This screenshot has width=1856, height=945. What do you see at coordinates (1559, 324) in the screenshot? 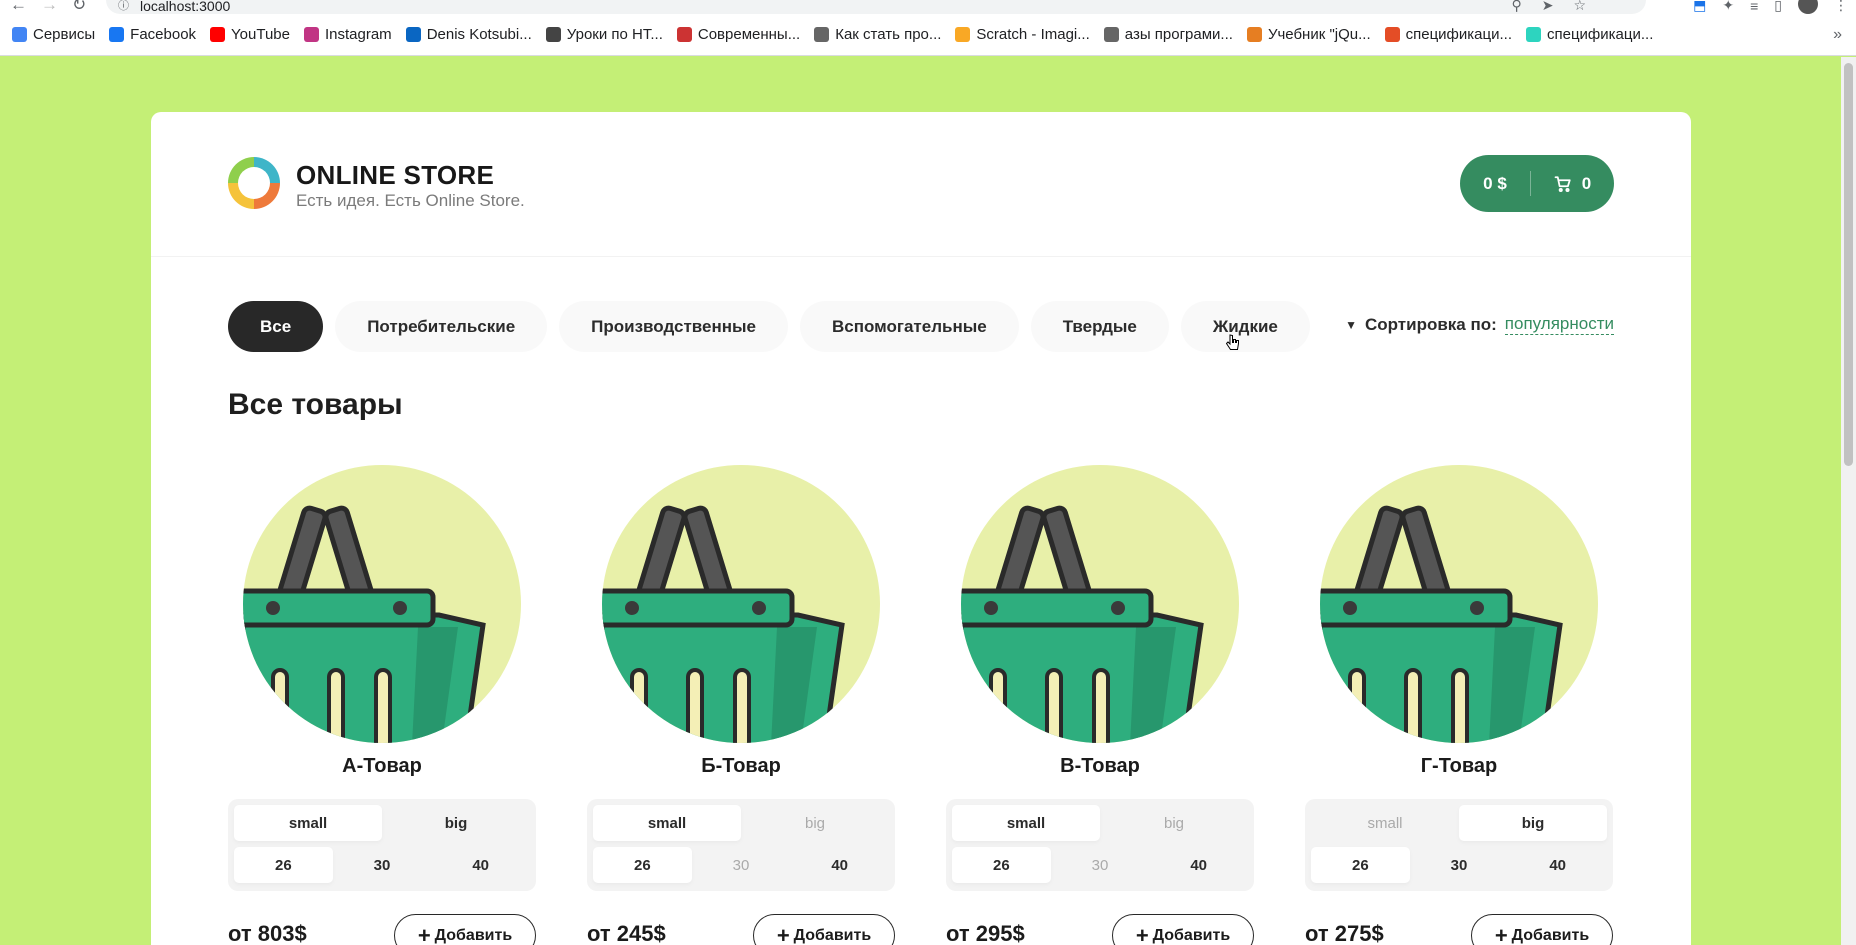
I see `sort-value: популярности` at bounding box center [1559, 324].